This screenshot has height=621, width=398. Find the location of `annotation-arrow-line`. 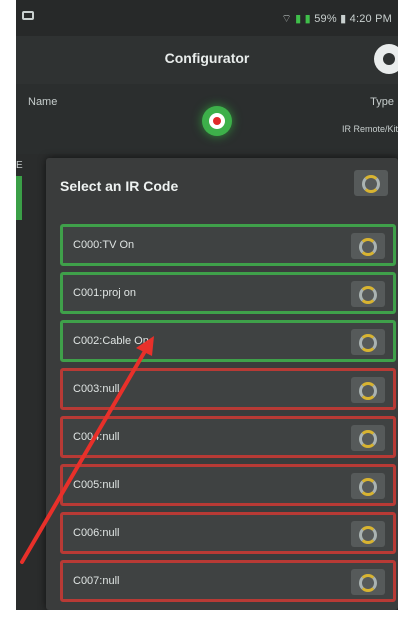

annotation-arrow-line is located at coordinates (85, 454).